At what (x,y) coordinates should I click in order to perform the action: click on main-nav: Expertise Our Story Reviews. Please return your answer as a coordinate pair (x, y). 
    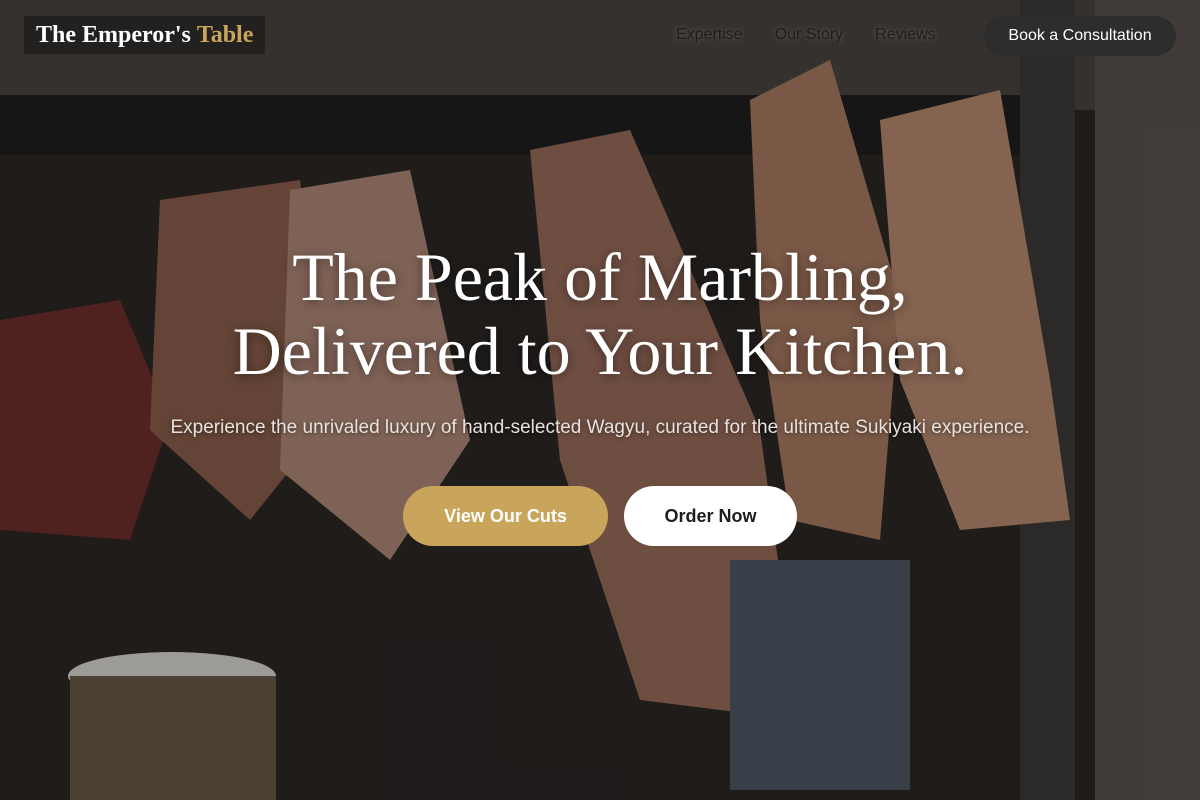
    Looking at the image, I should click on (806, 35).